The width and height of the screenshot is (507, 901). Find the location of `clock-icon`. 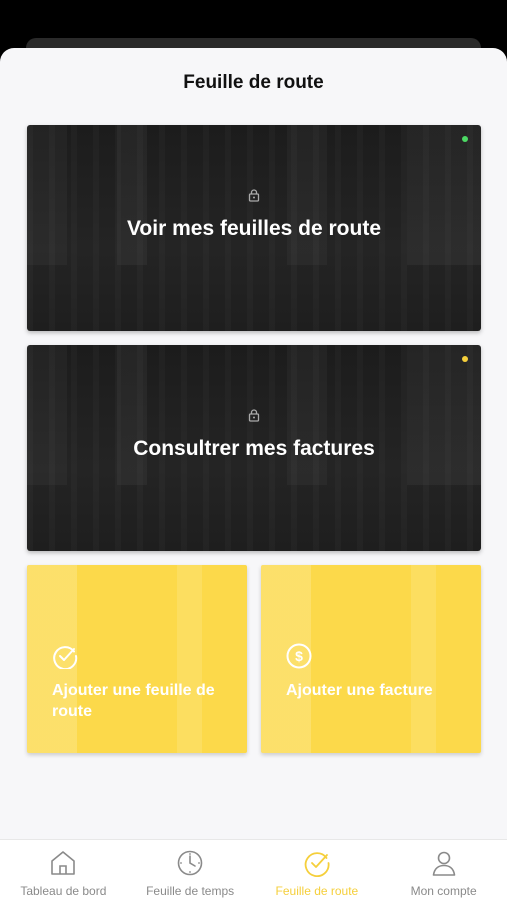

clock-icon is located at coordinates (190, 863).